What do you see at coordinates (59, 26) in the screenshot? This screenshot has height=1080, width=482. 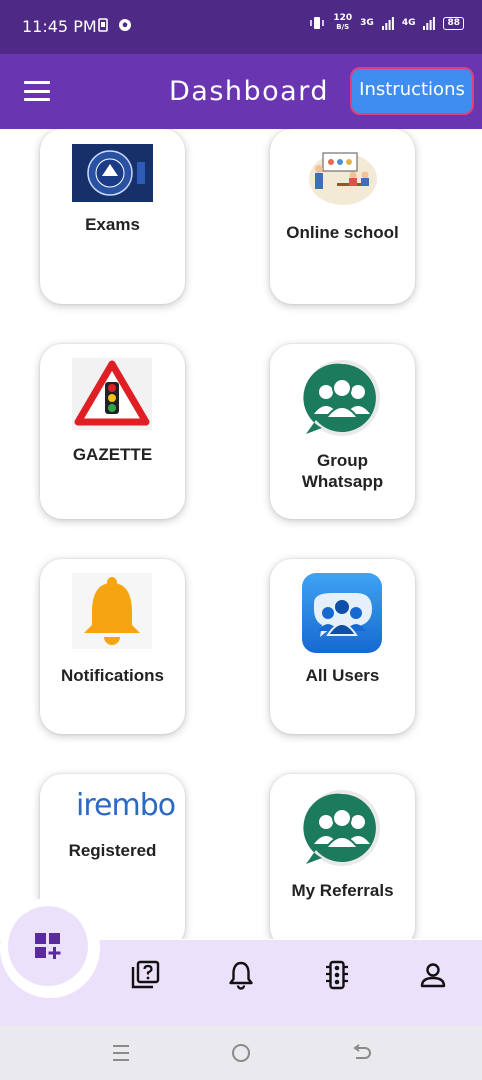 I see `status-time: 11:45 PM` at bounding box center [59, 26].